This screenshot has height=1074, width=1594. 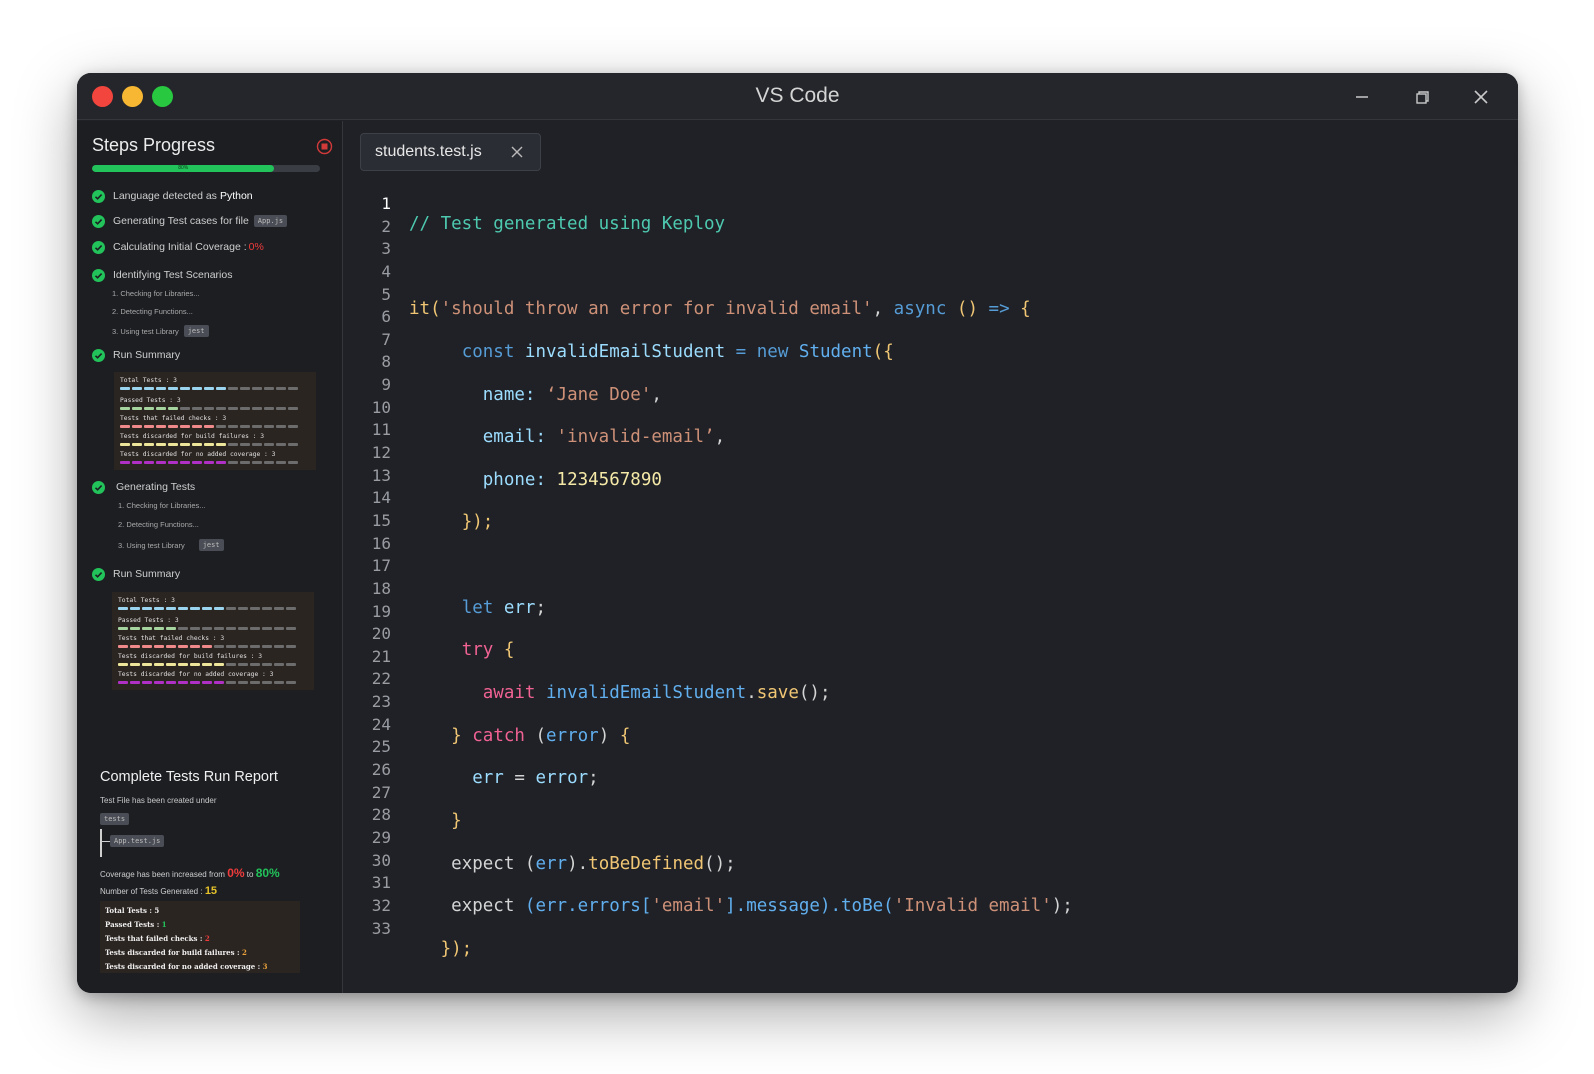 What do you see at coordinates (381, 453) in the screenshot?
I see `line-number: 12` at bounding box center [381, 453].